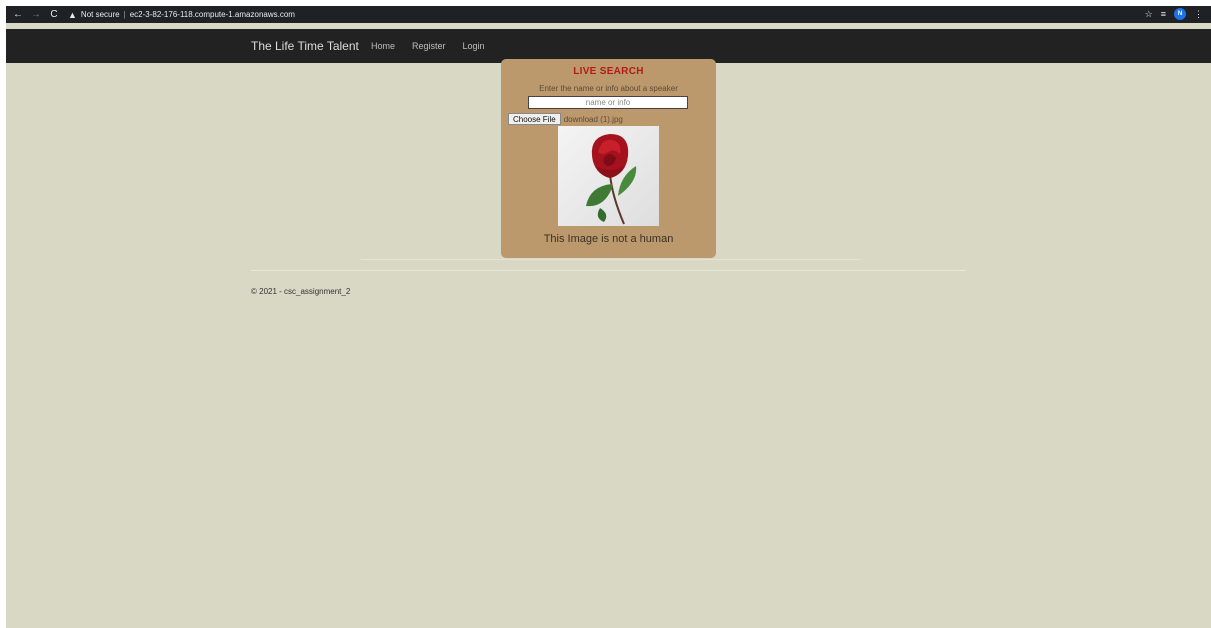 The width and height of the screenshot is (1211, 628). I want to click on warning-icon: ▲, so click(72, 14).